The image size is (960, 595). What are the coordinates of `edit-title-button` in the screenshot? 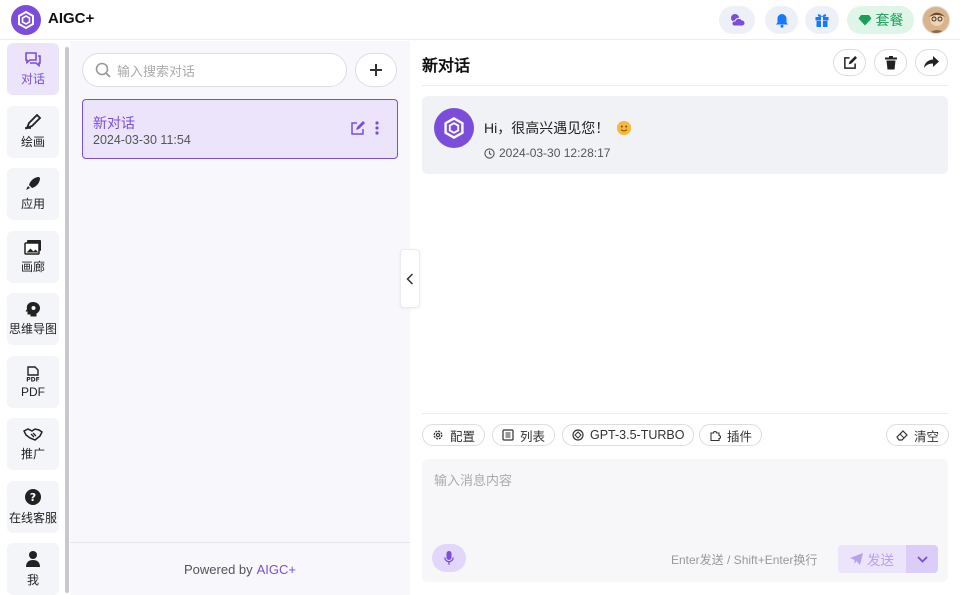 It's located at (849, 62).